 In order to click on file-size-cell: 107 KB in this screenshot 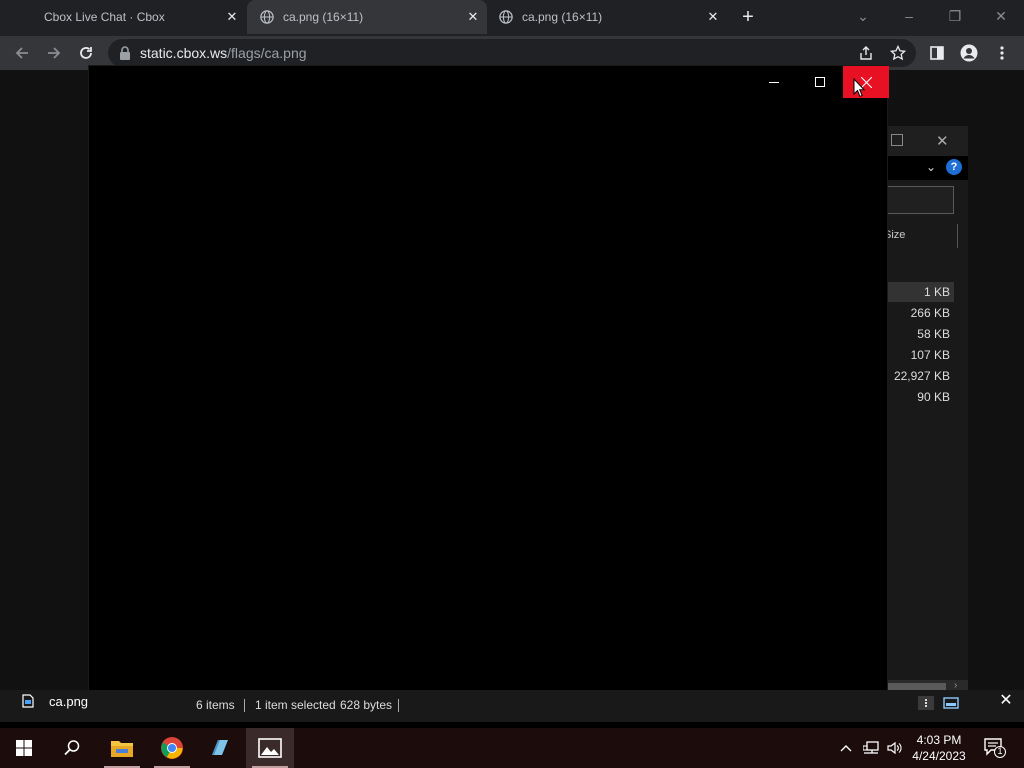, I will do `click(921, 355)`.